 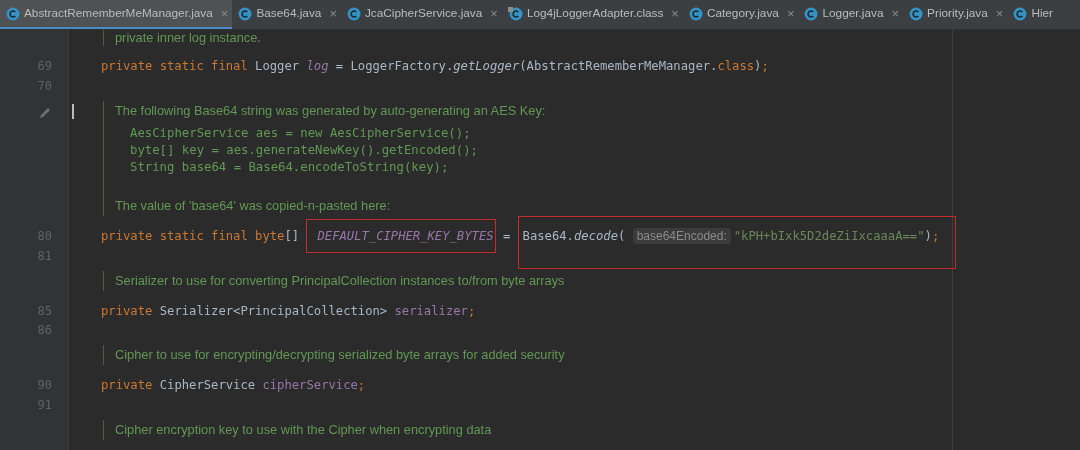 I want to click on code-text: DEFAULT_CIPHER_KEY_BYTES, so click(x=405, y=235).